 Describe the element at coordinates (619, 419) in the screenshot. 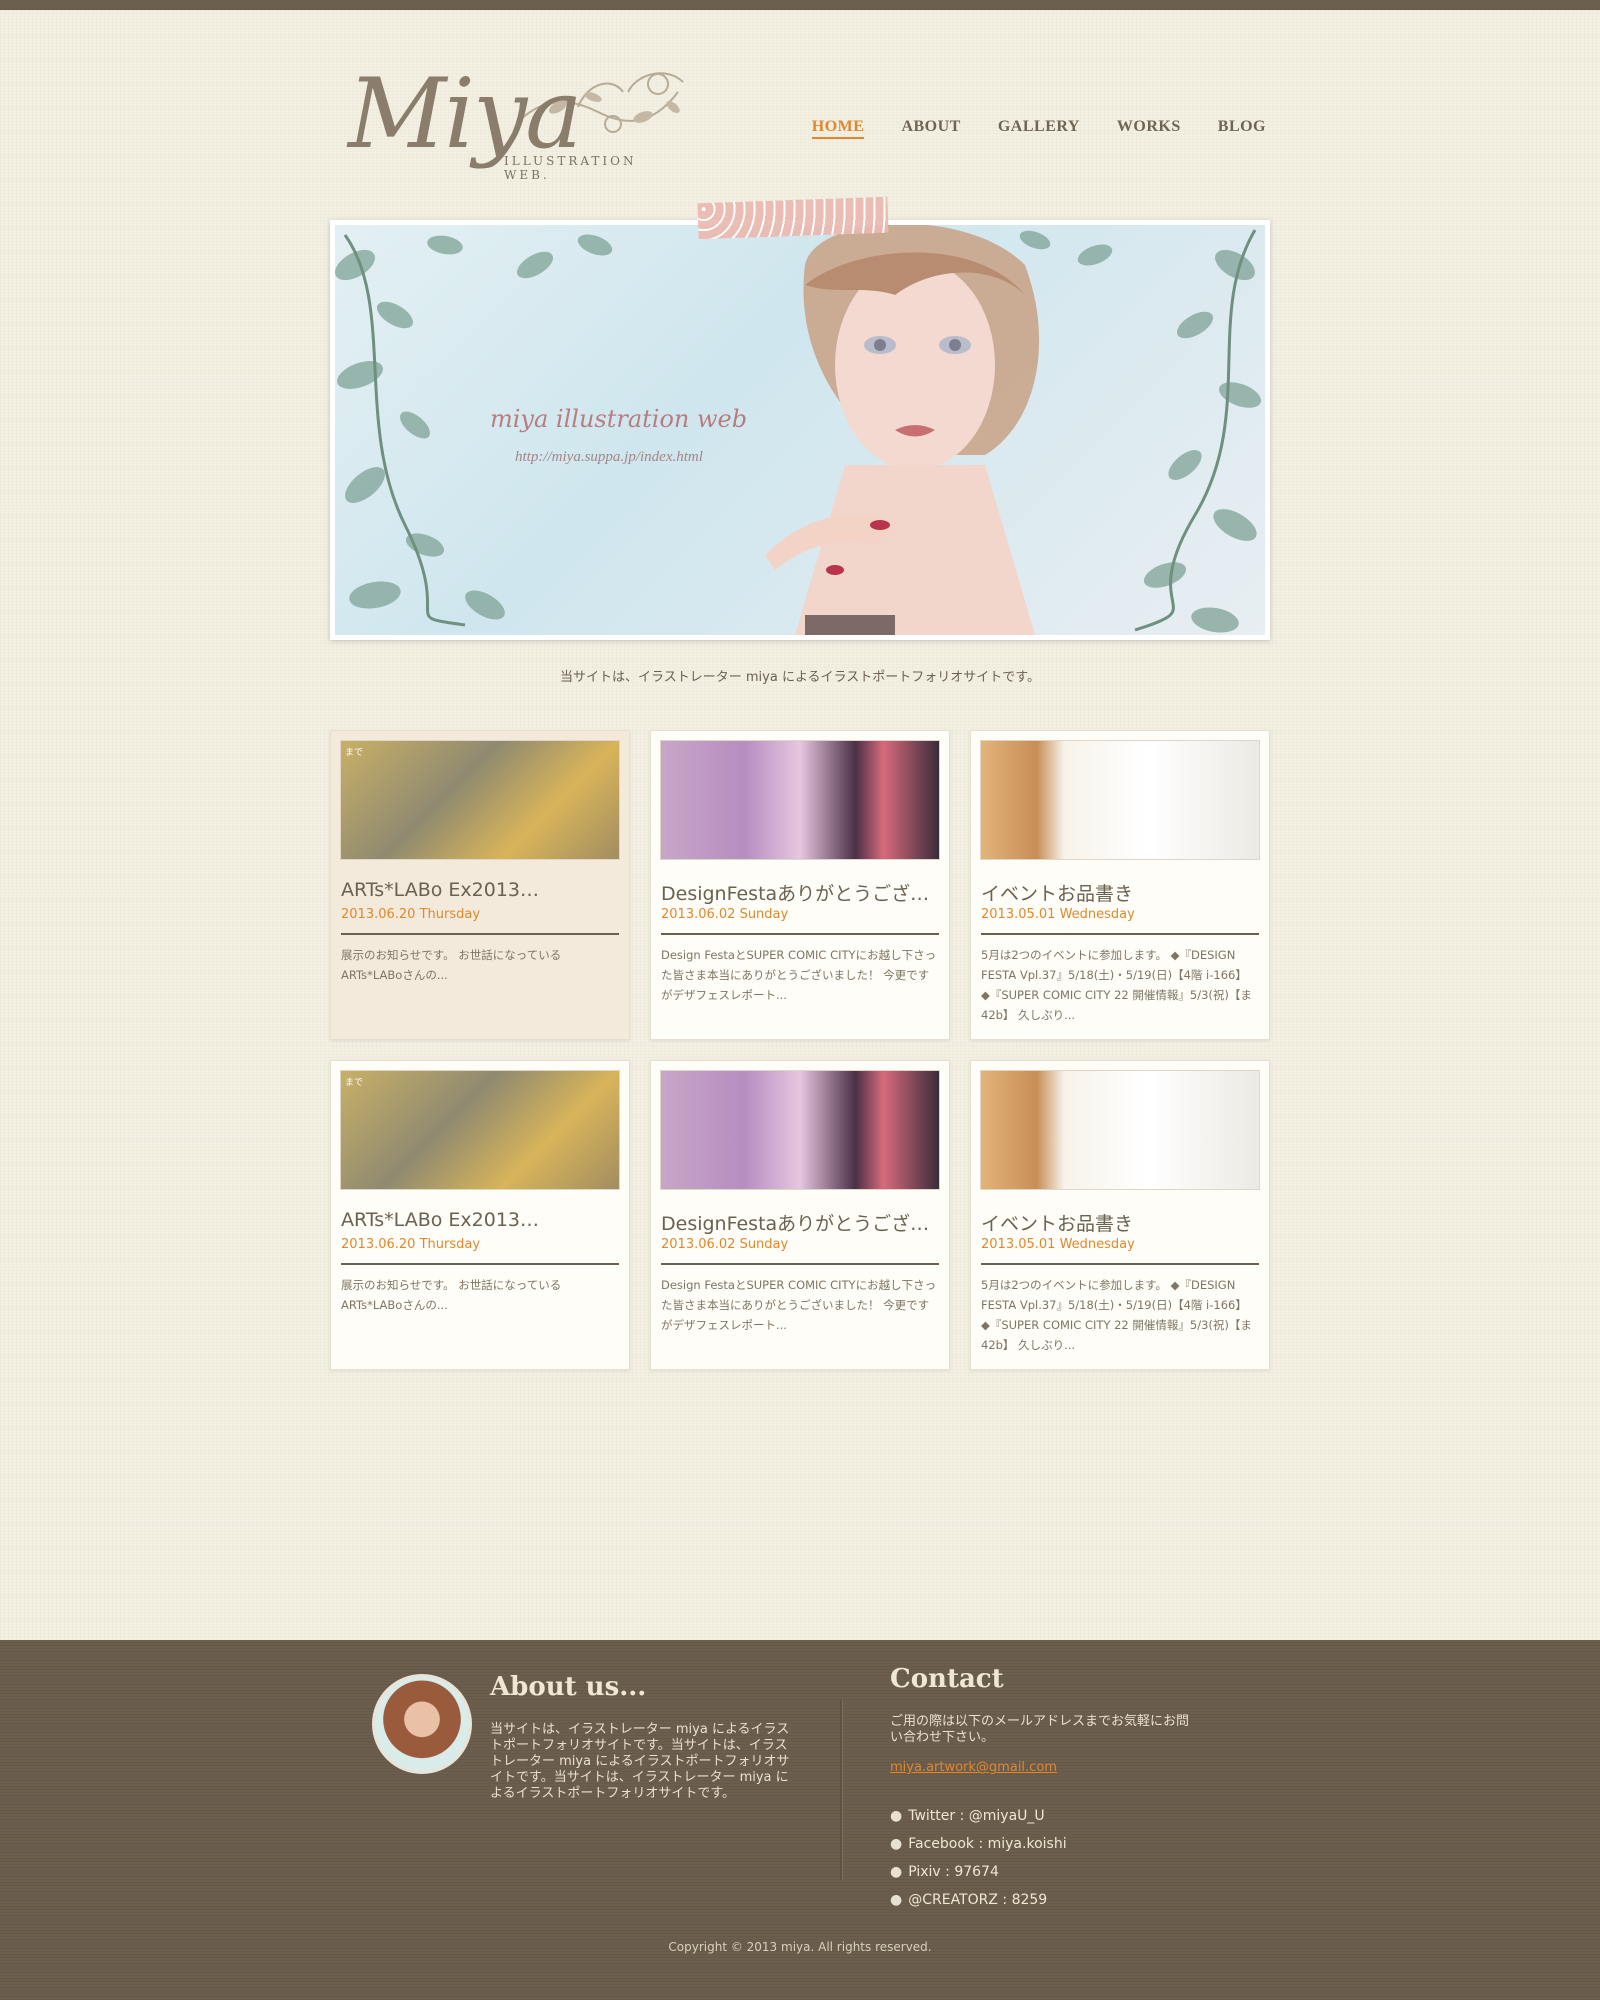

I see `hero-title: miya illustration web` at that location.